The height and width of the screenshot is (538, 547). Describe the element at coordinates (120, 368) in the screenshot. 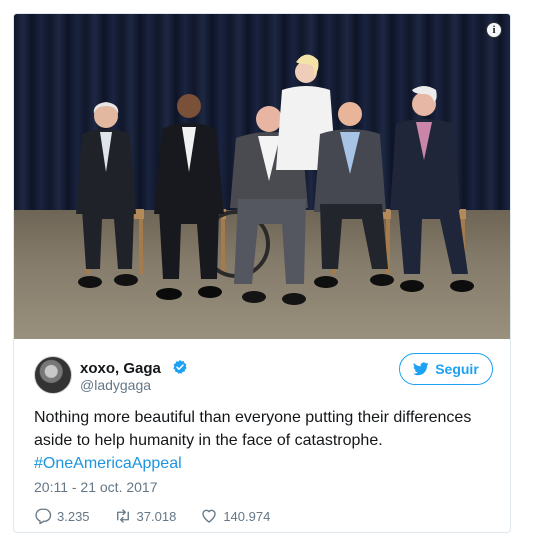

I see `display-name: xoxo, Gaga` at that location.